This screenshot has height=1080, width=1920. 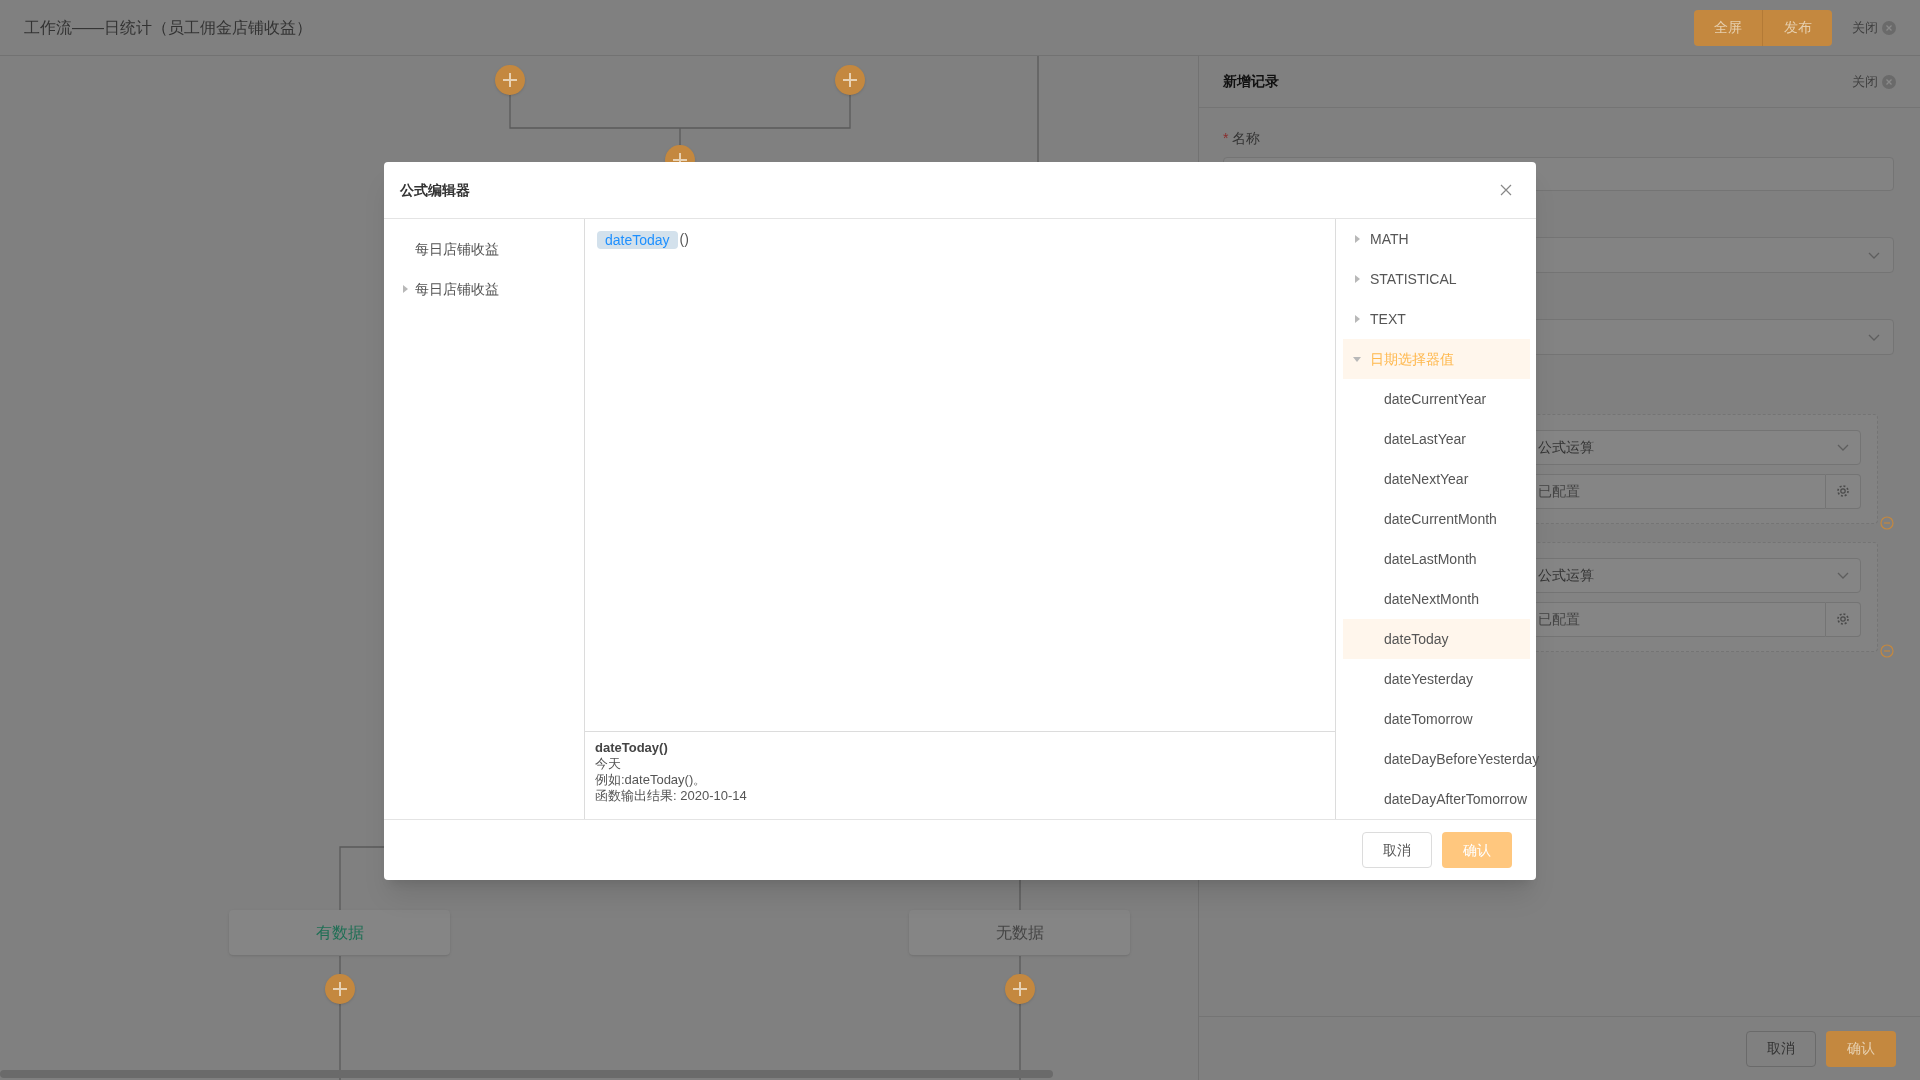 What do you see at coordinates (1436, 679) in the screenshot?
I see `function-item: dateYesterday` at bounding box center [1436, 679].